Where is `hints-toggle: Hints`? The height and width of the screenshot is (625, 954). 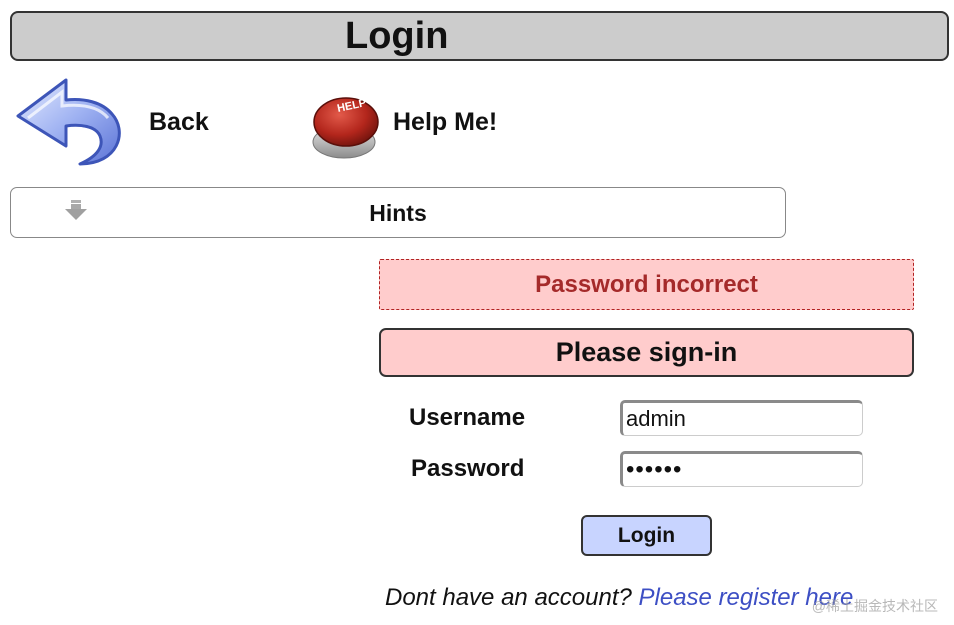 hints-toggle: Hints is located at coordinates (398, 212).